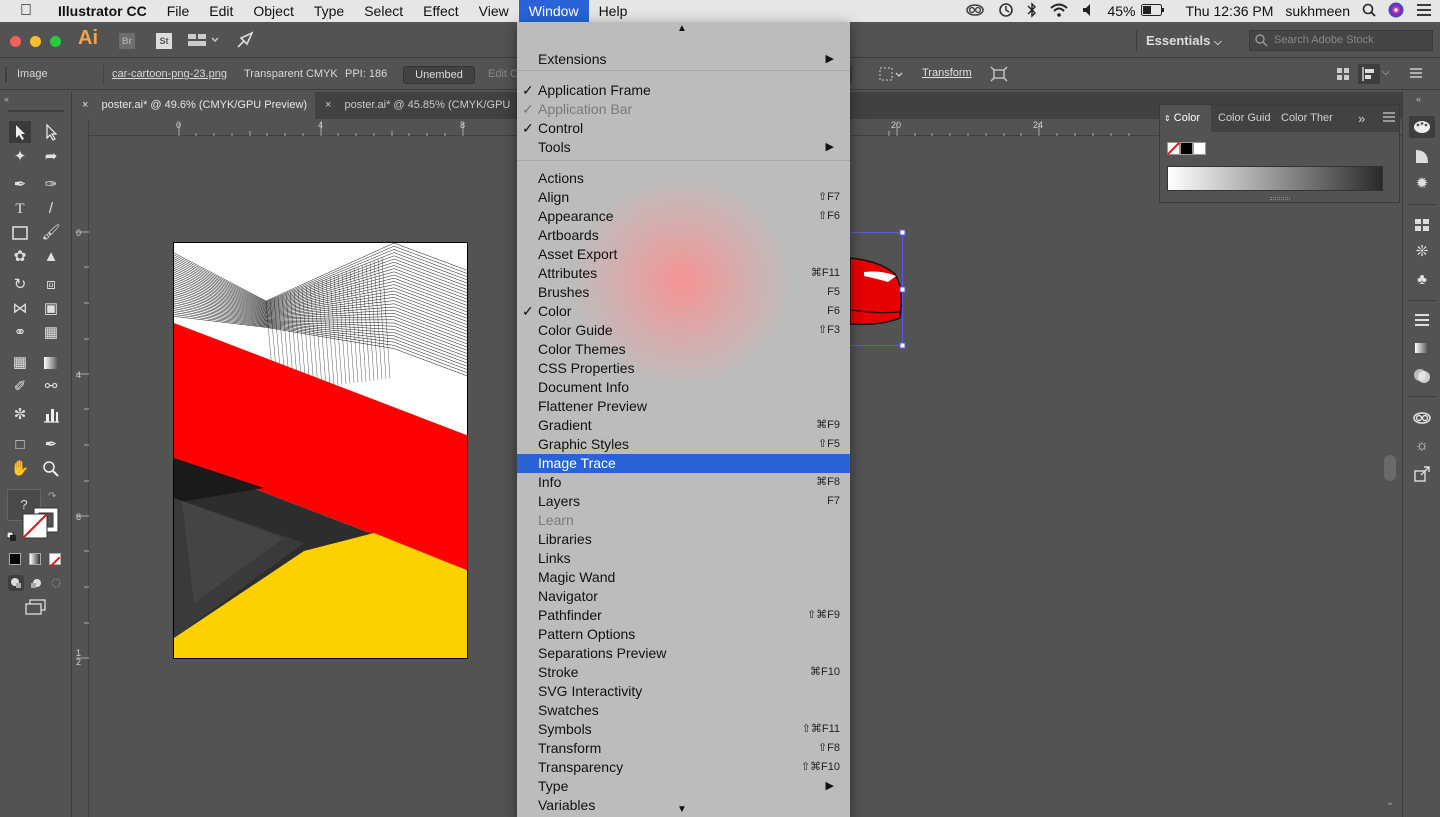 The width and height of the screenshot is (1440, 817). I want to click on menu-item-asset-export: Asset Export, so click(683, 254).